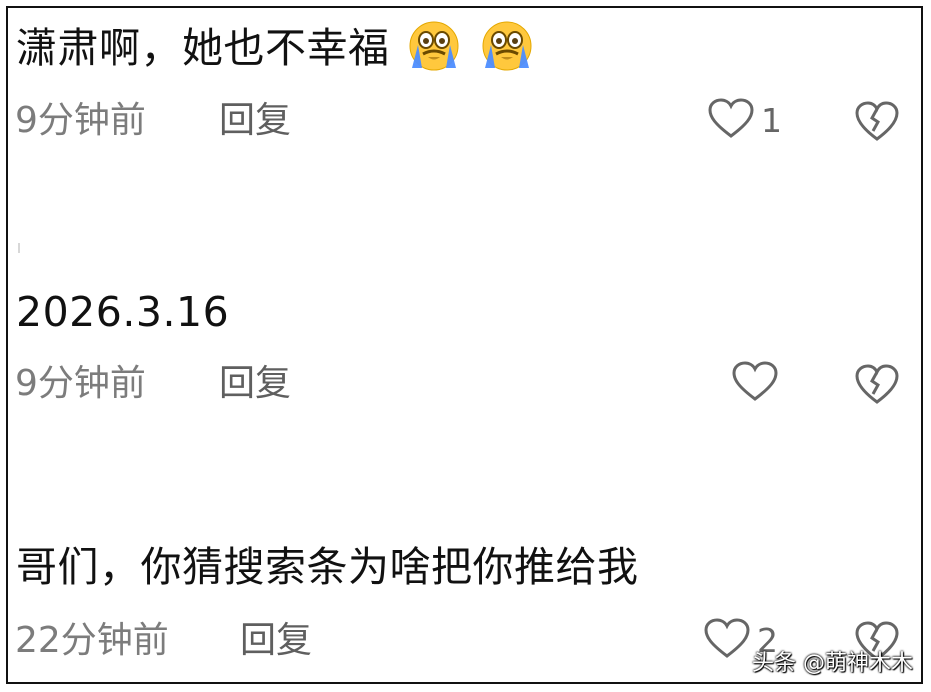  I want to click on comment-body: 哥们，你猜搜索条为啥把你推给我, so click(327, 567).